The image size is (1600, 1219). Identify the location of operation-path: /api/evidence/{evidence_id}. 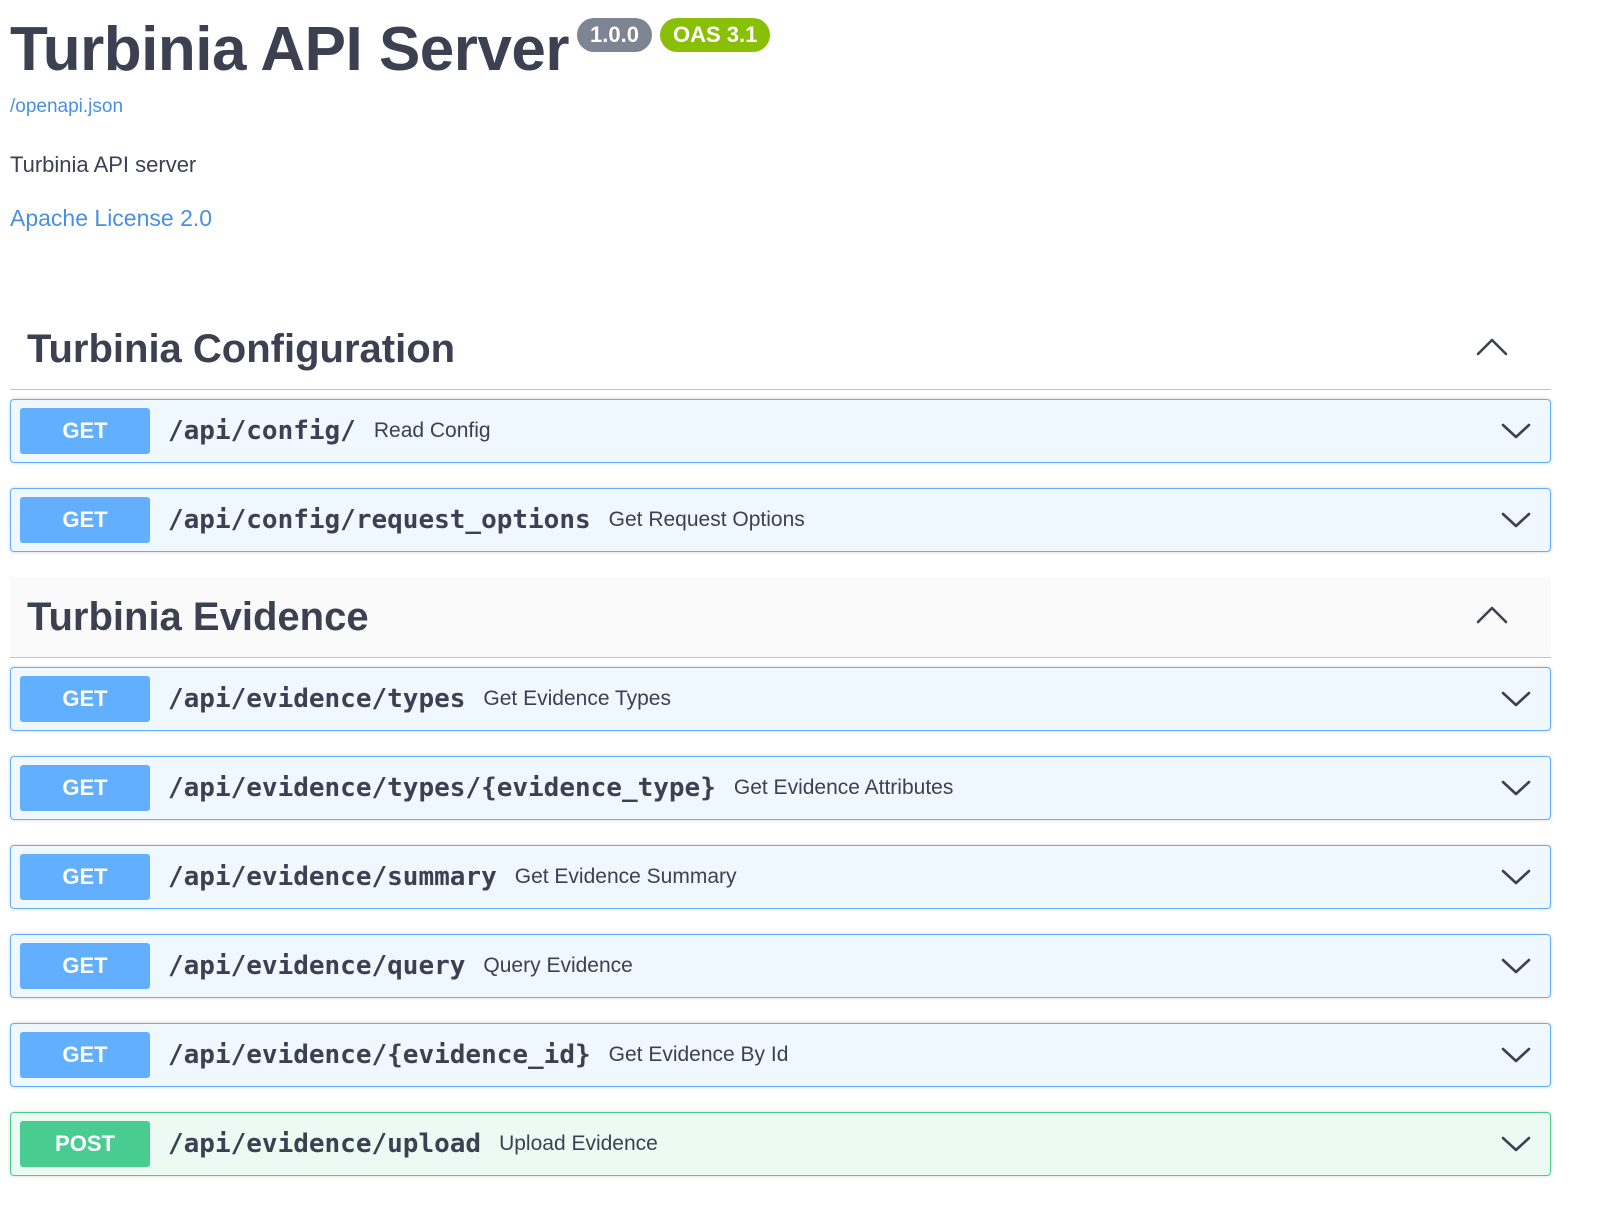
(379, 1055).